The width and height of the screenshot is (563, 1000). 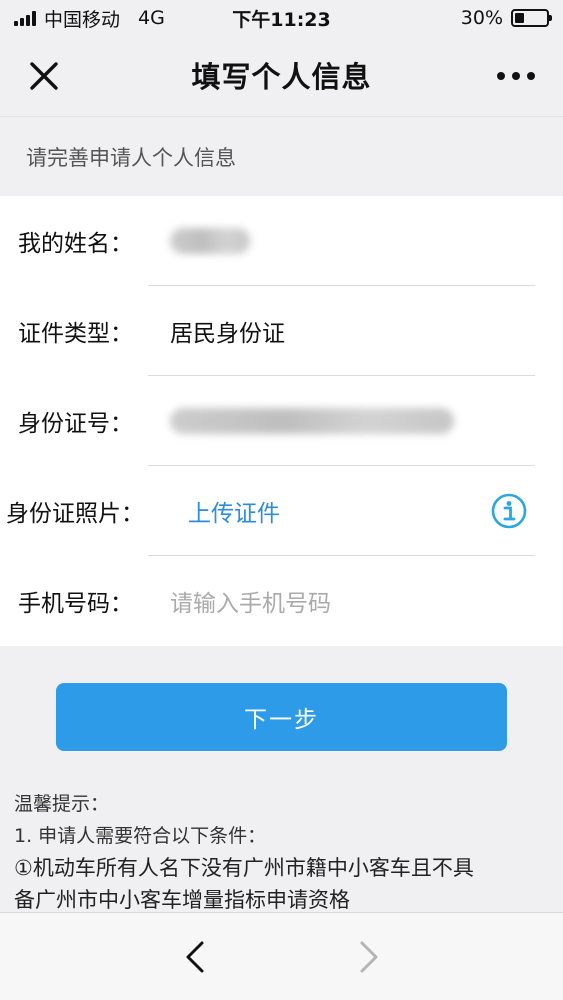 I want to click on more-button, so click(x=516, y=76).